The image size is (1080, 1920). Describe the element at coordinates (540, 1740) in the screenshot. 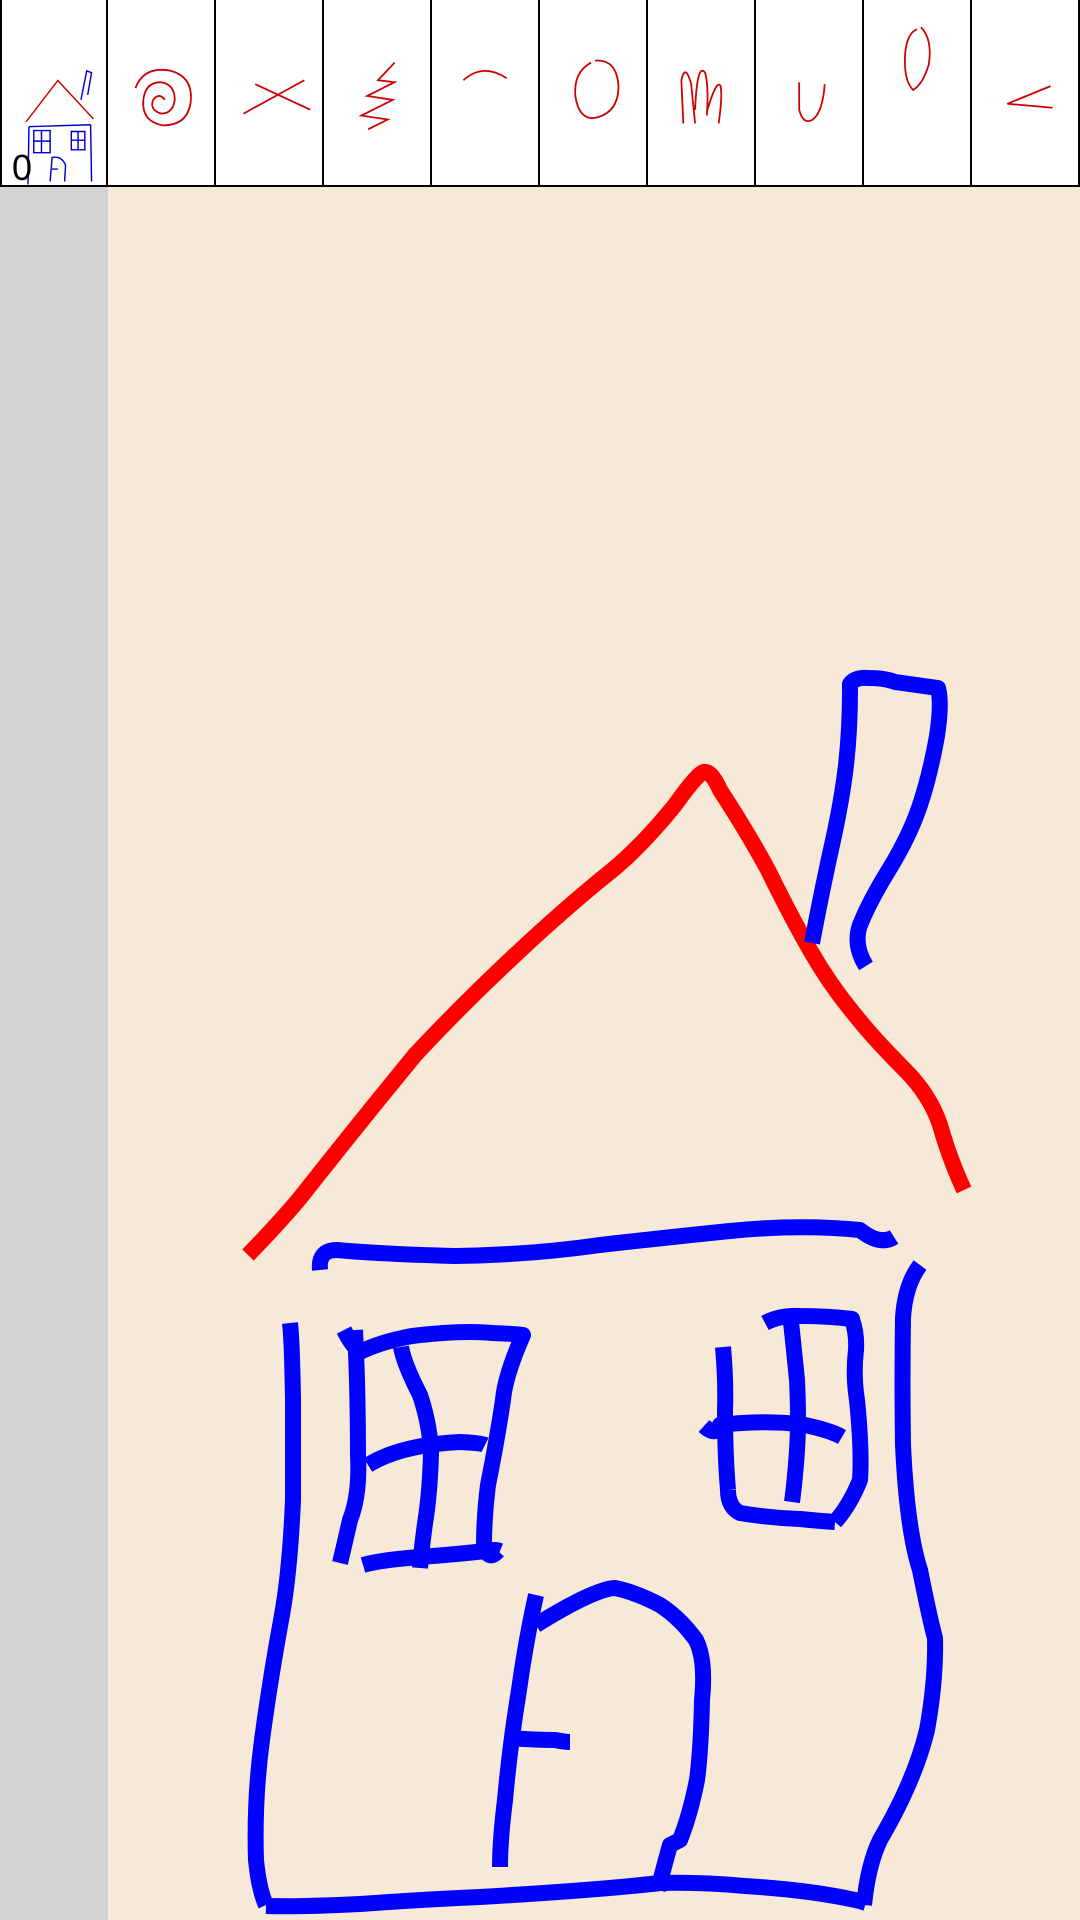

I see `door-handle` at that location.